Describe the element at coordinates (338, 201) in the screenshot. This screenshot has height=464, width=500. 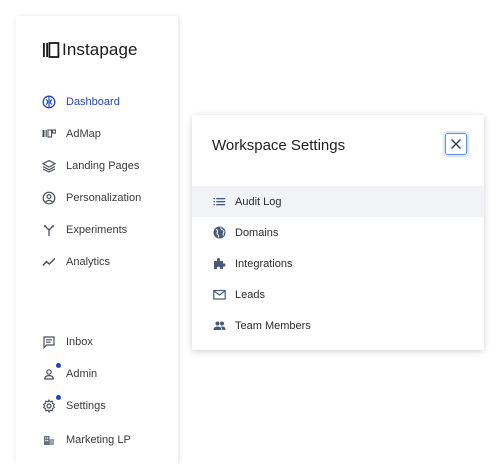
I see `menu-item-audit-log: Audit Log` at that location.